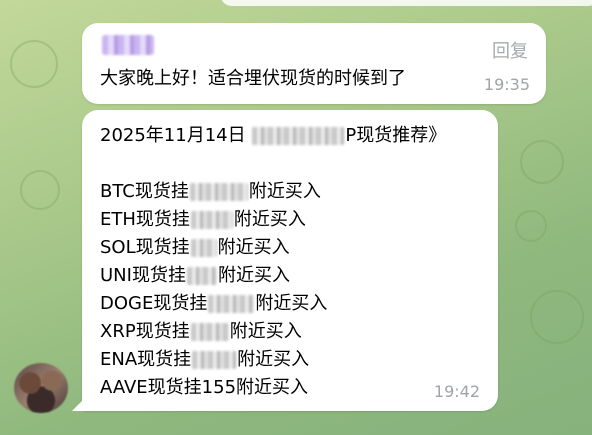 The height and width of the screenshot is (435, 592). What do you see at coordinates (456, 391) in the screenshot?
I see `message-timestamp: 19:42` at bounding box center [456, 391].